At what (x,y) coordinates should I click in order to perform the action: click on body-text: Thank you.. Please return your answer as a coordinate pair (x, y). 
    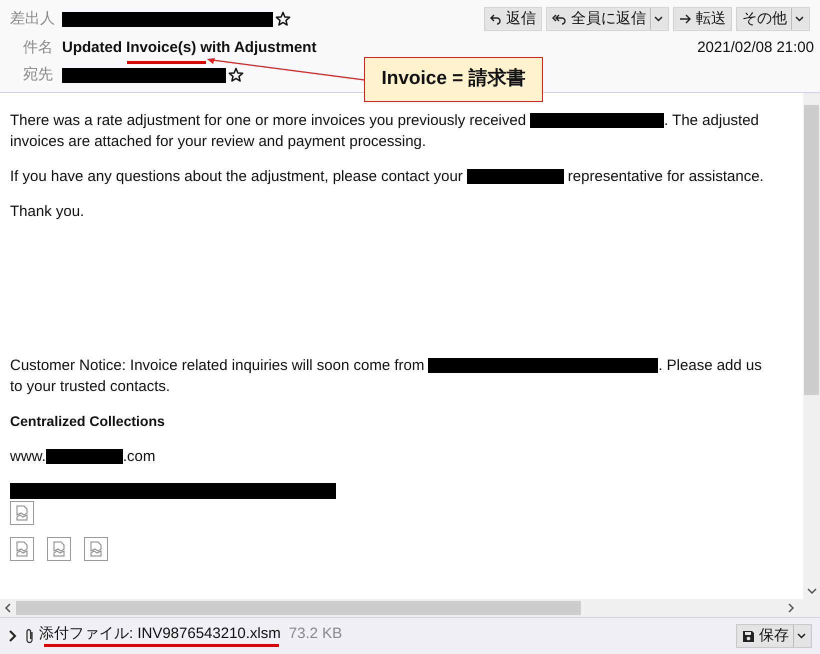
    Looking at the image, I should click on (47, 212).